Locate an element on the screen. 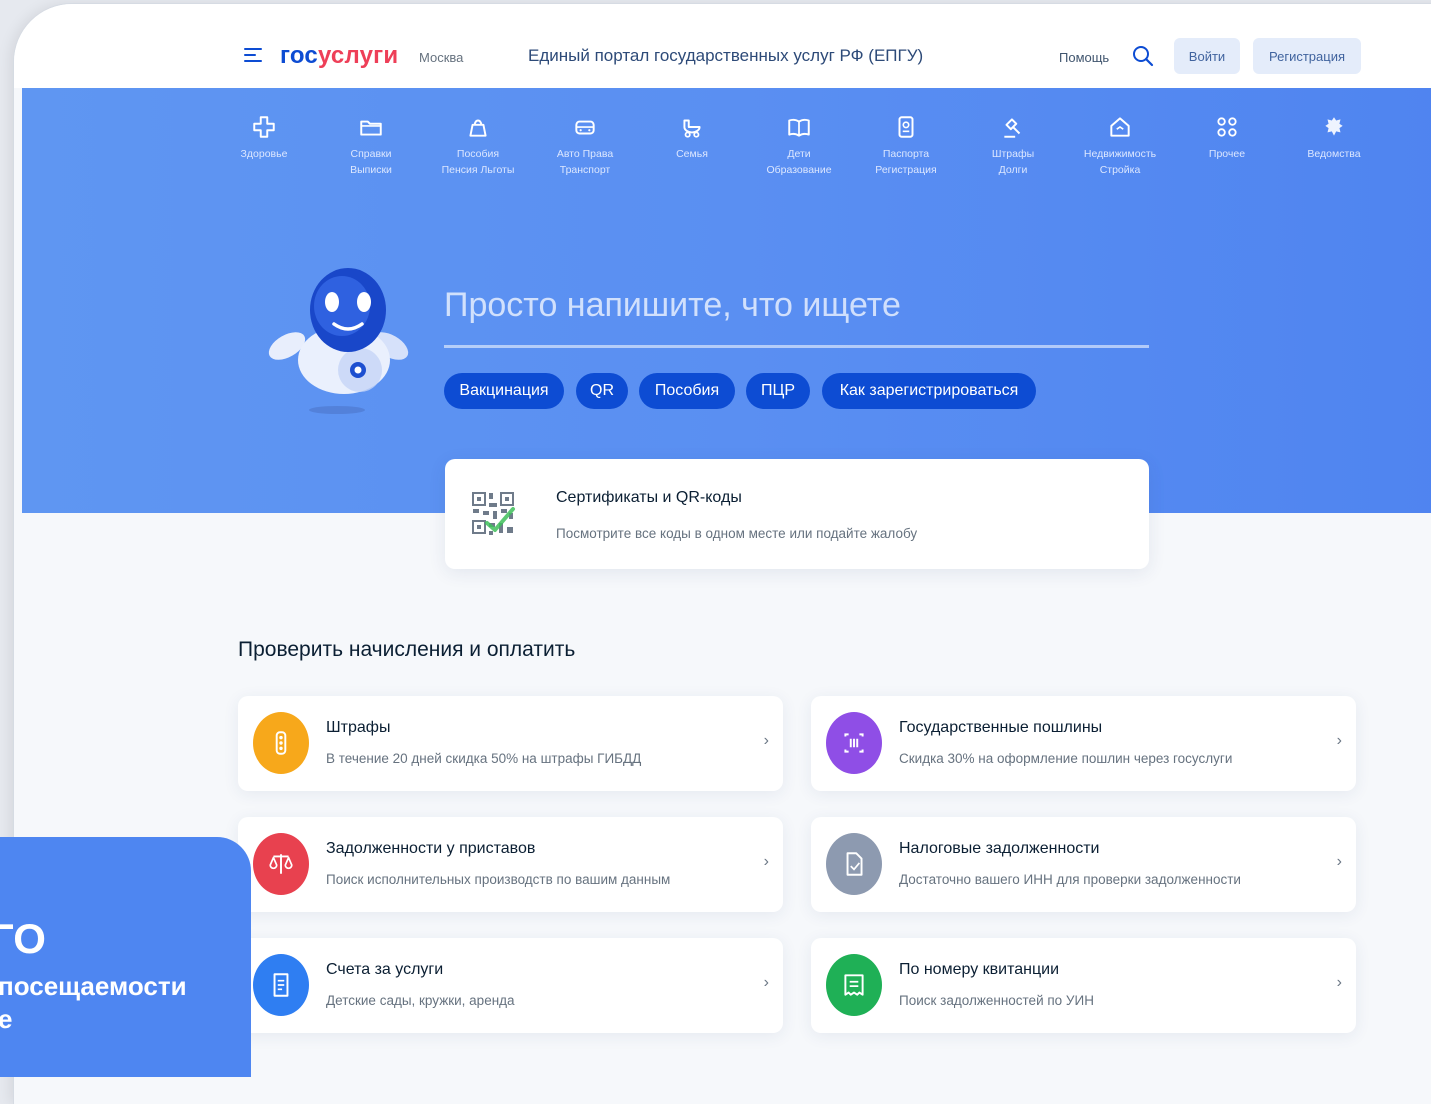  category-label-line1: Здоровье is located at coordinates (264, 154).